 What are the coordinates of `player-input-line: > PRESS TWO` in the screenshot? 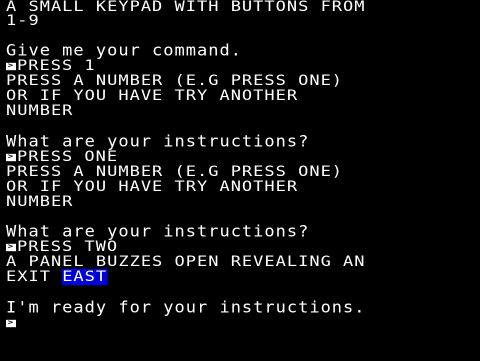 It's located at (62, 247).